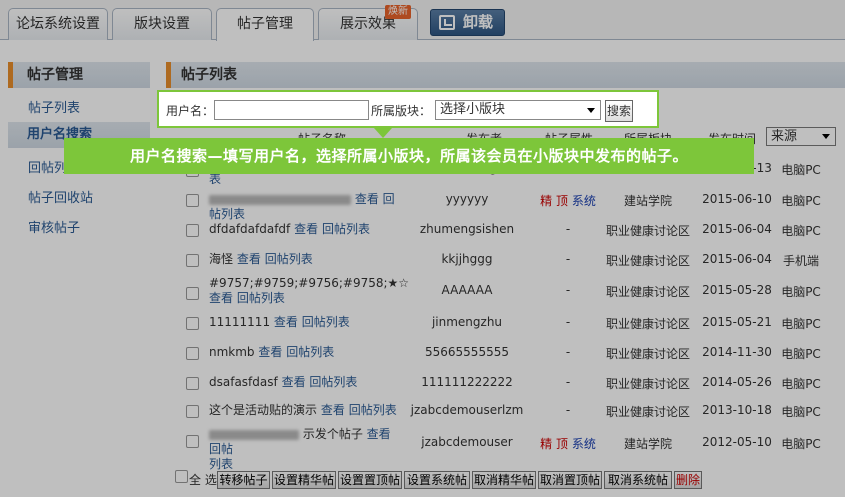 The height and width of the screenshot is (497, 845). I want to click on tab-display-effect: 展示效果 焕新, so click(368, 22).